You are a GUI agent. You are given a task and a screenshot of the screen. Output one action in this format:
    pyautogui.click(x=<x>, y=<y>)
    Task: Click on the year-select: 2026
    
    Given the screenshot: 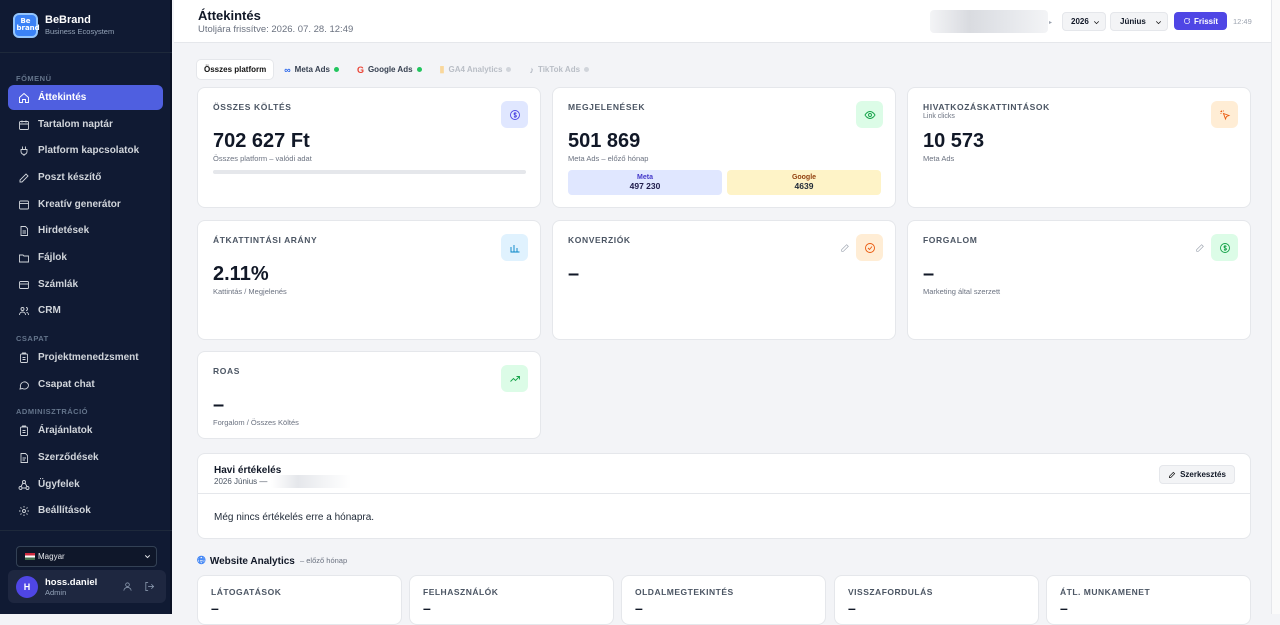 What is the action you would take?
    pyautogui.click(x=1084, y=21)
    